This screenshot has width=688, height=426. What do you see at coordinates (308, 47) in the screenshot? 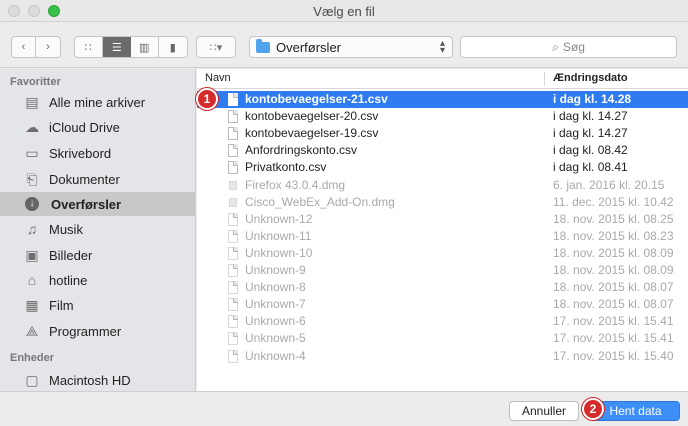
I see `path-label: Overførsler` at bounding box center [308, 47].